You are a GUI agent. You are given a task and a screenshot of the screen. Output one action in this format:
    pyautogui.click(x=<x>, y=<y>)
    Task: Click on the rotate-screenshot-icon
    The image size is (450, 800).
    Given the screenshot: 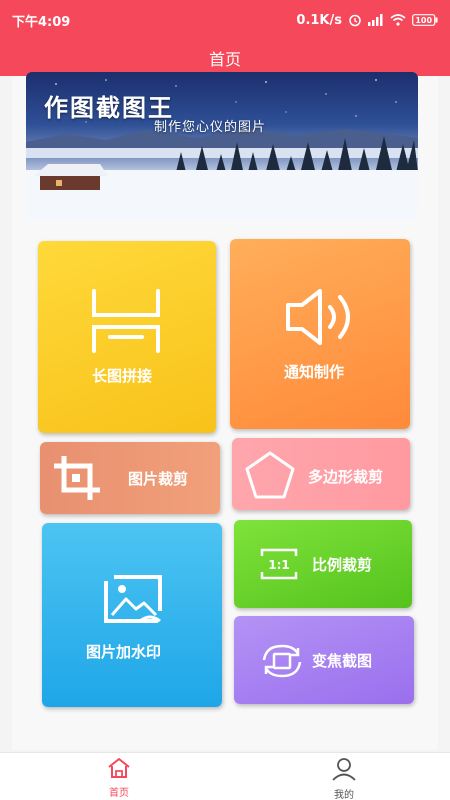 What is the action you would take?
    pyautogui.click(x=282, y=663)
    